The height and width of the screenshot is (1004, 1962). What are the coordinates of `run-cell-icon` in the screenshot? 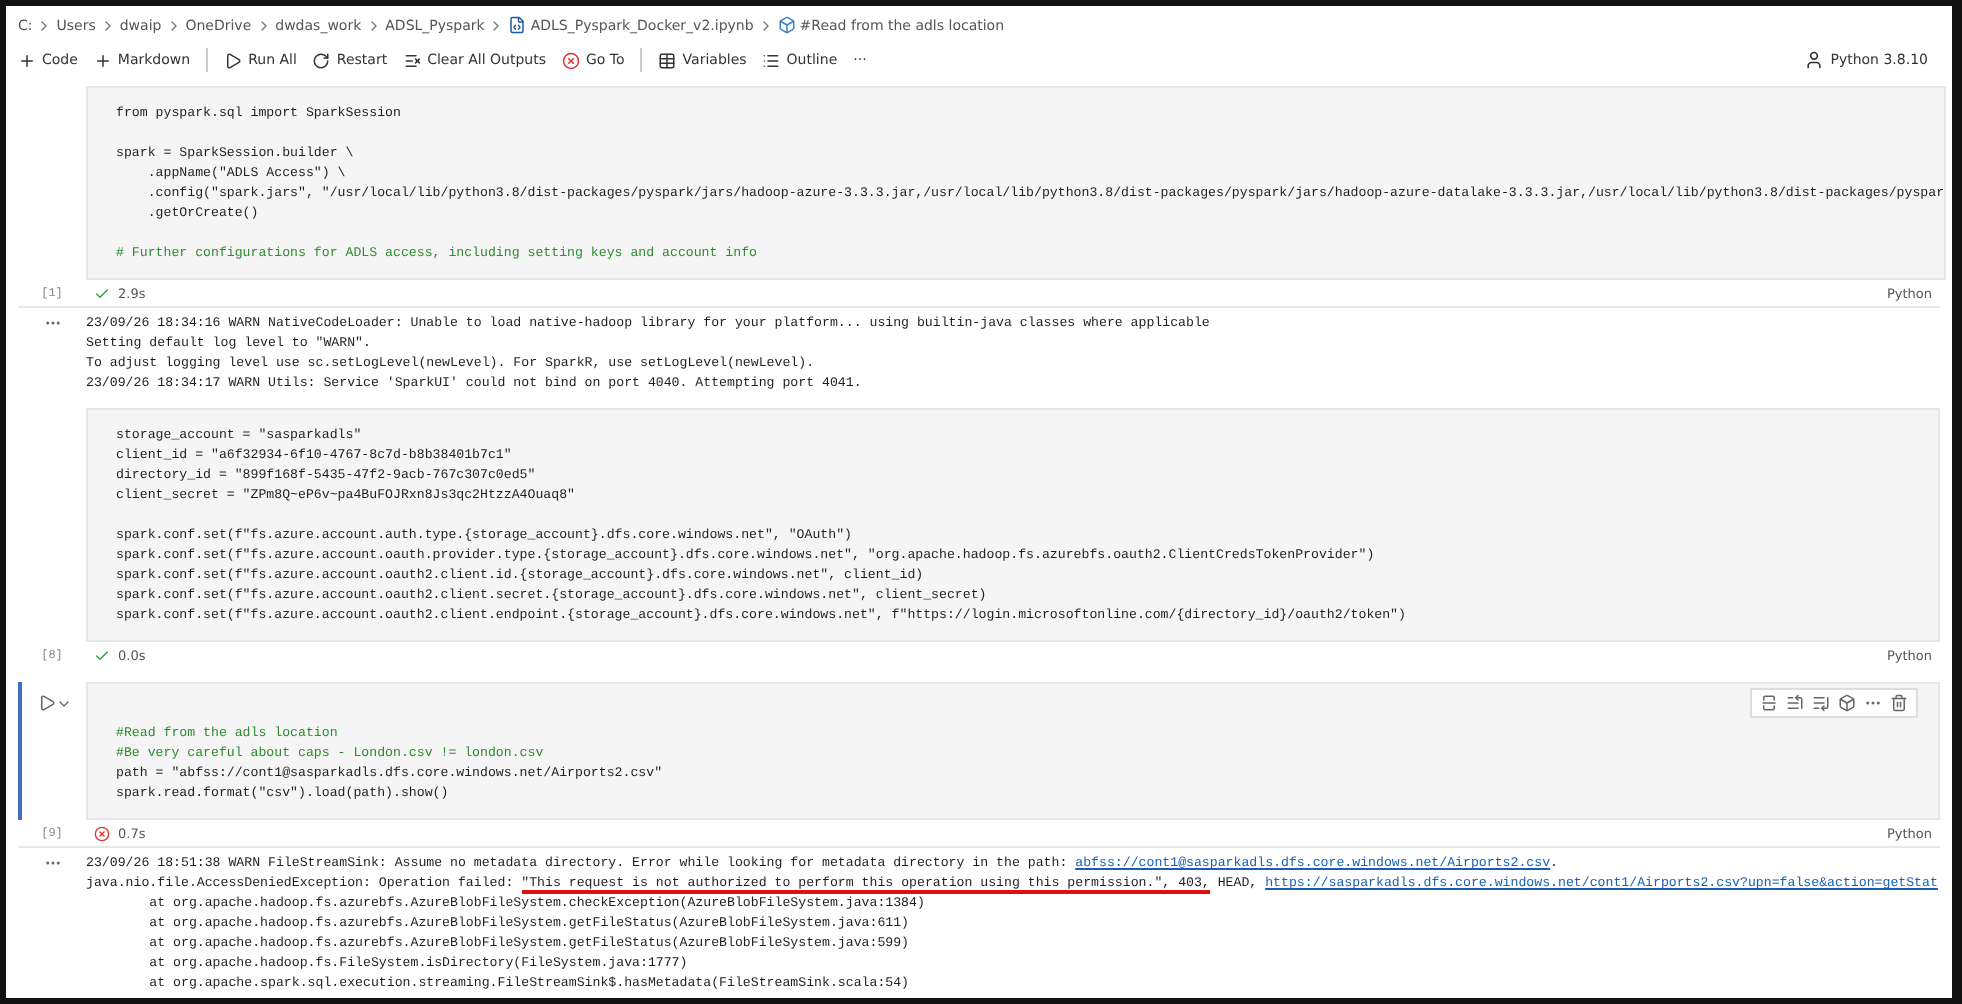 It's located at (46, 703).